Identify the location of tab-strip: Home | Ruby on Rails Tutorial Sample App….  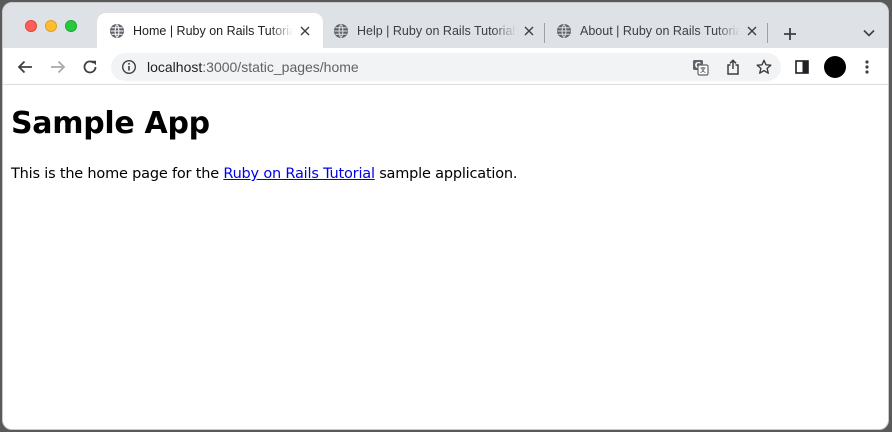
(445, 25).